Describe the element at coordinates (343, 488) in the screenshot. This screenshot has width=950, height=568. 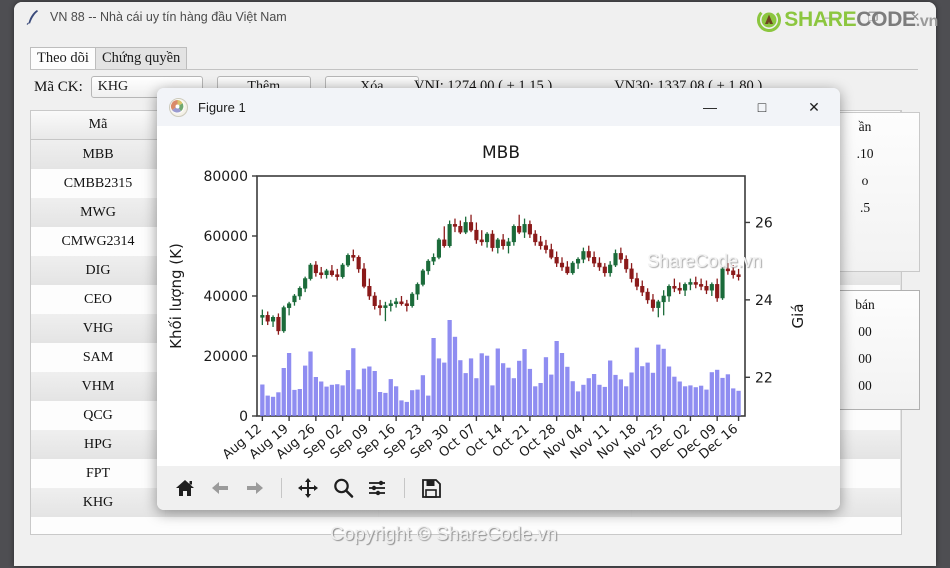
I see `magnifier-icon` at that location.